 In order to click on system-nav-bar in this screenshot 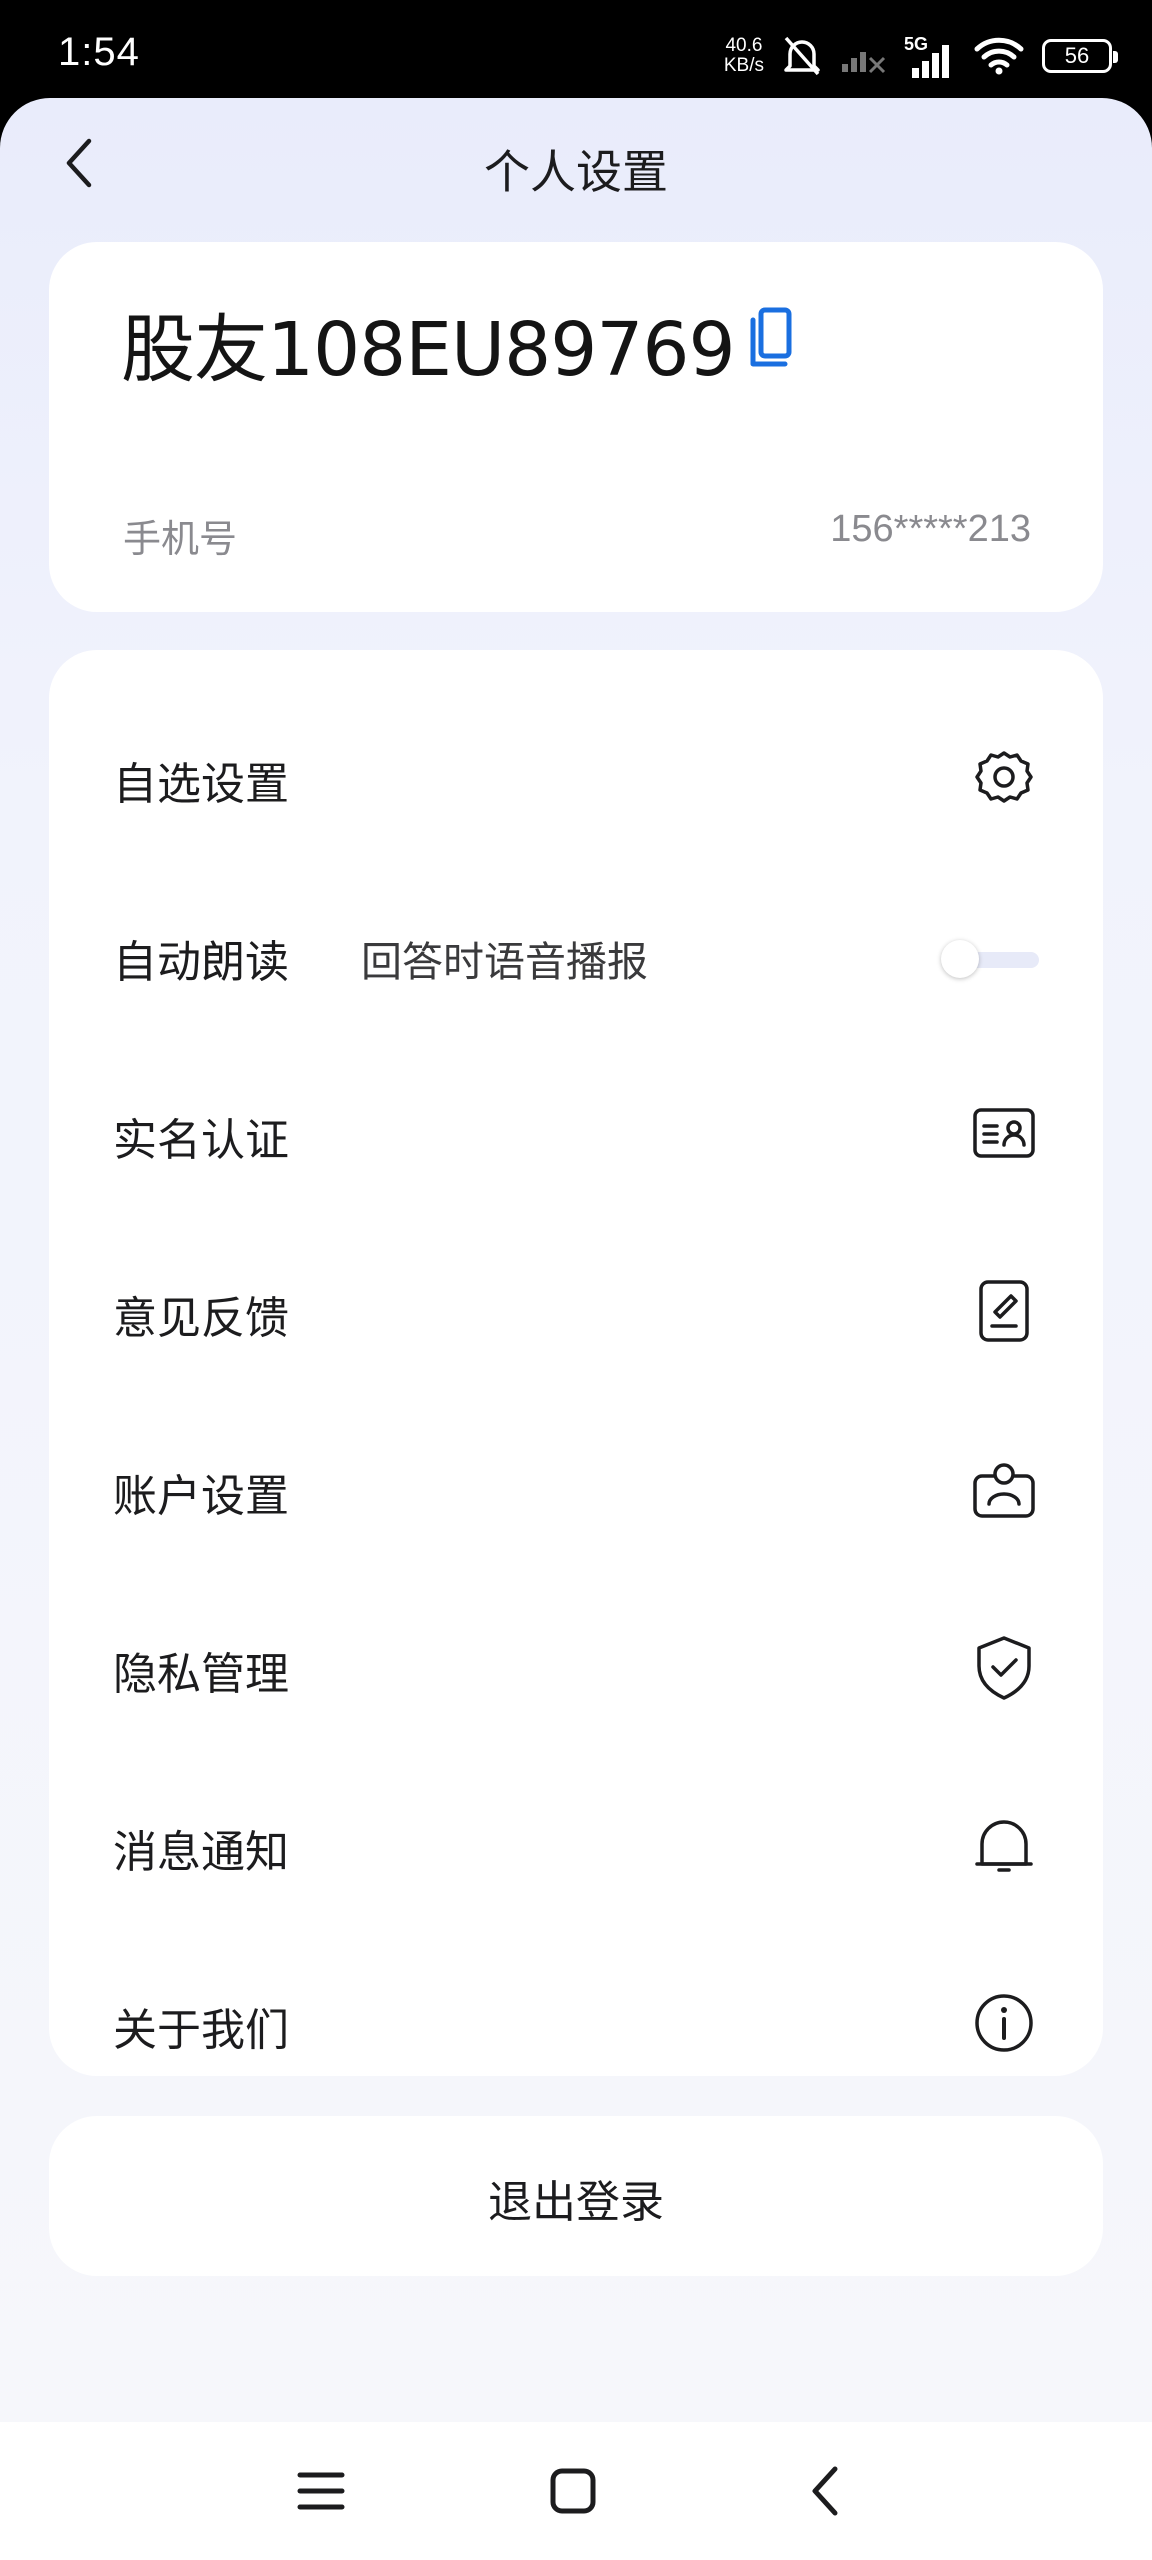, I will do `click(576, 2491)`.